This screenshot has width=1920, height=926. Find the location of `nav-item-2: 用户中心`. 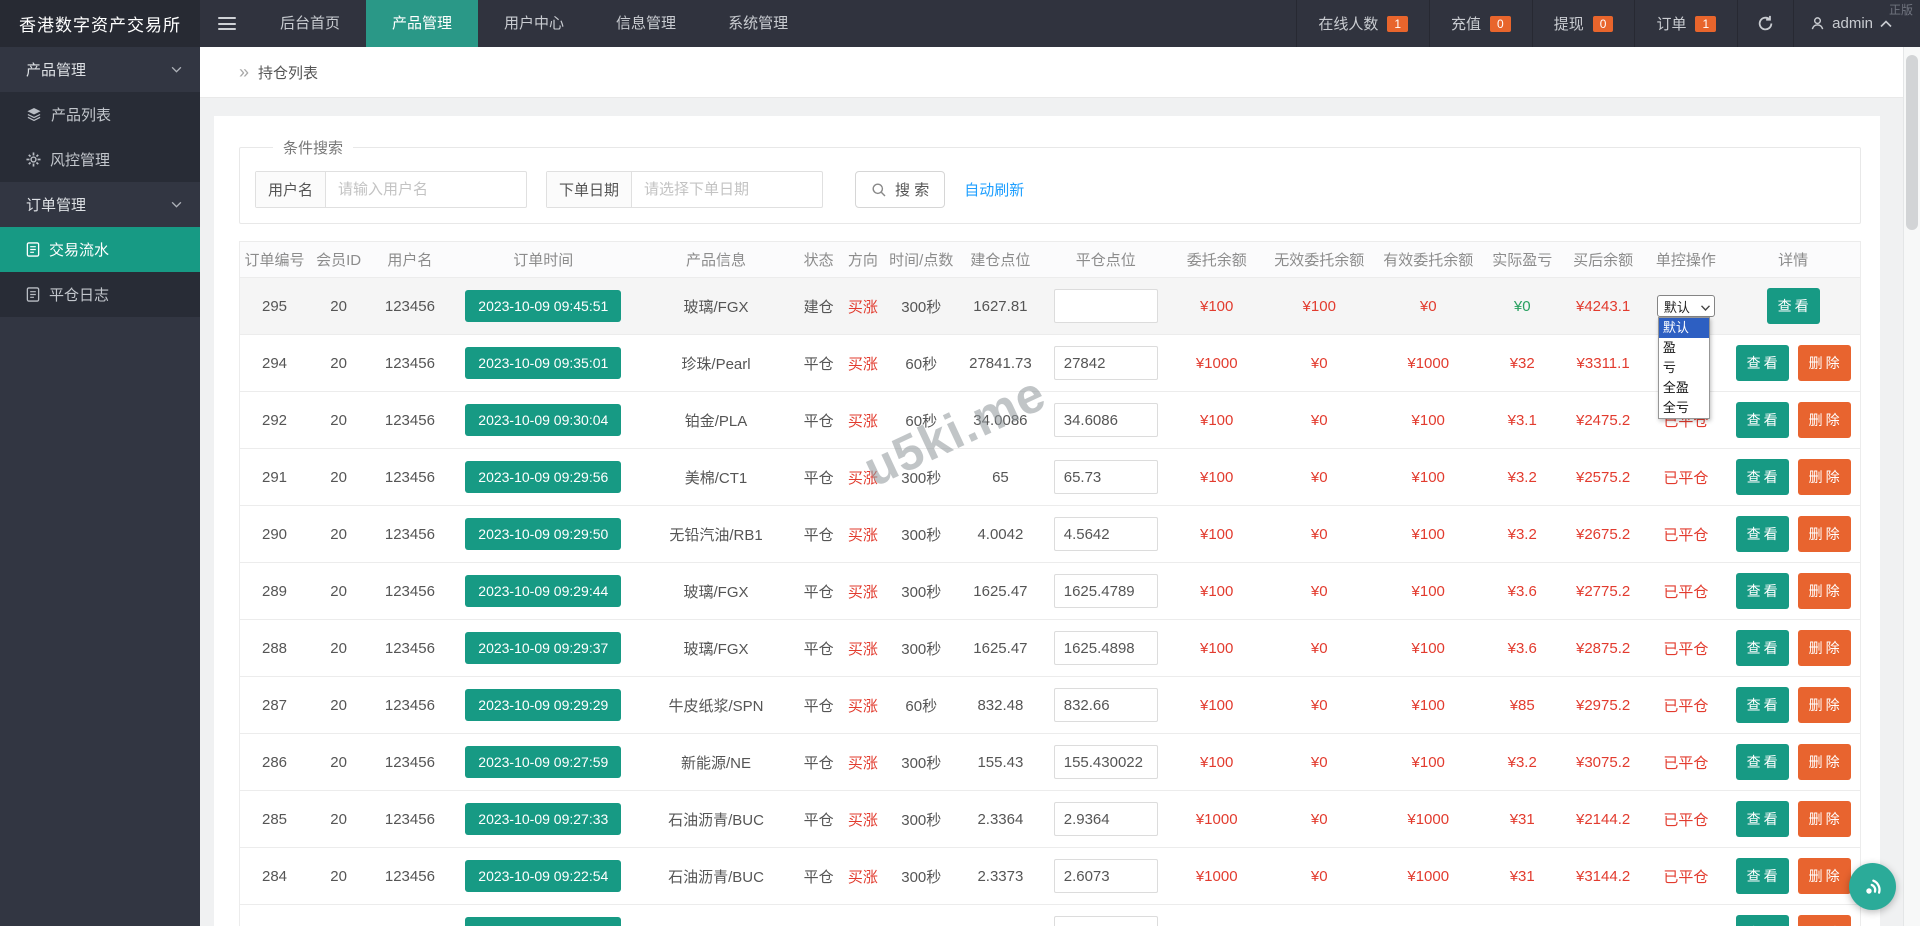

nav-item-2: 用户中心 is located at coordinates (534, 23).